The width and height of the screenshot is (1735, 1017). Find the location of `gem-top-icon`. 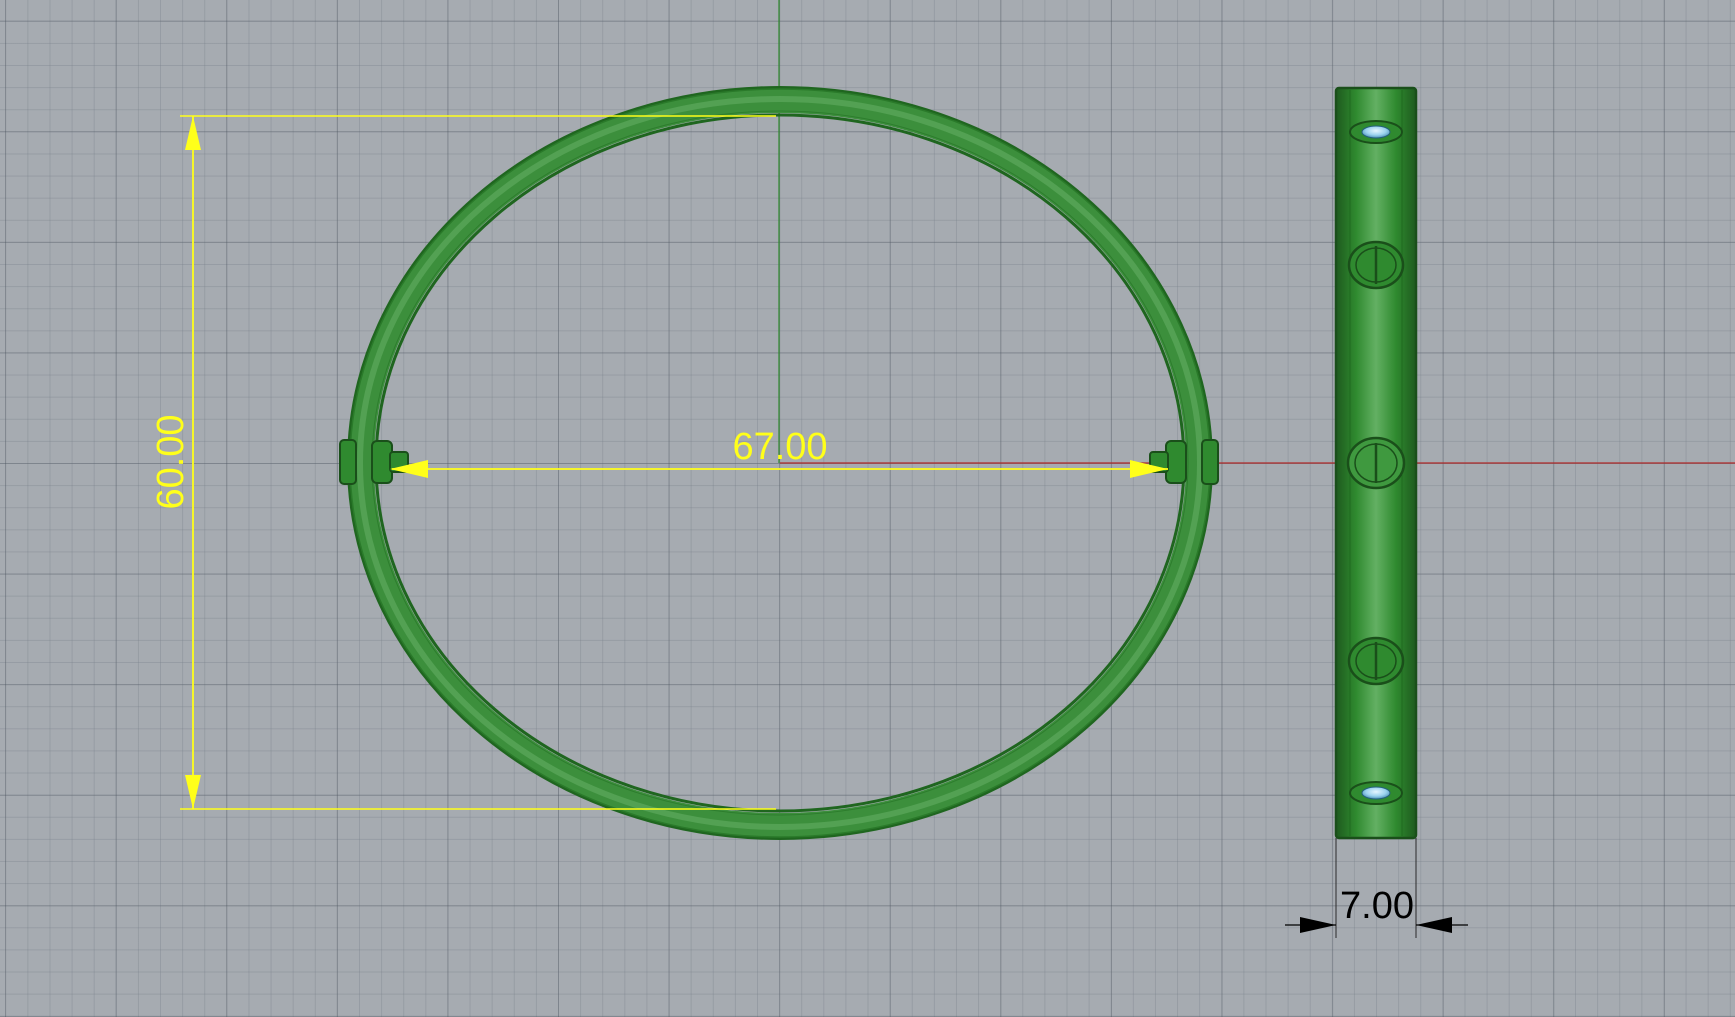

gem-top-icon is located at coordinates (1376, 132).